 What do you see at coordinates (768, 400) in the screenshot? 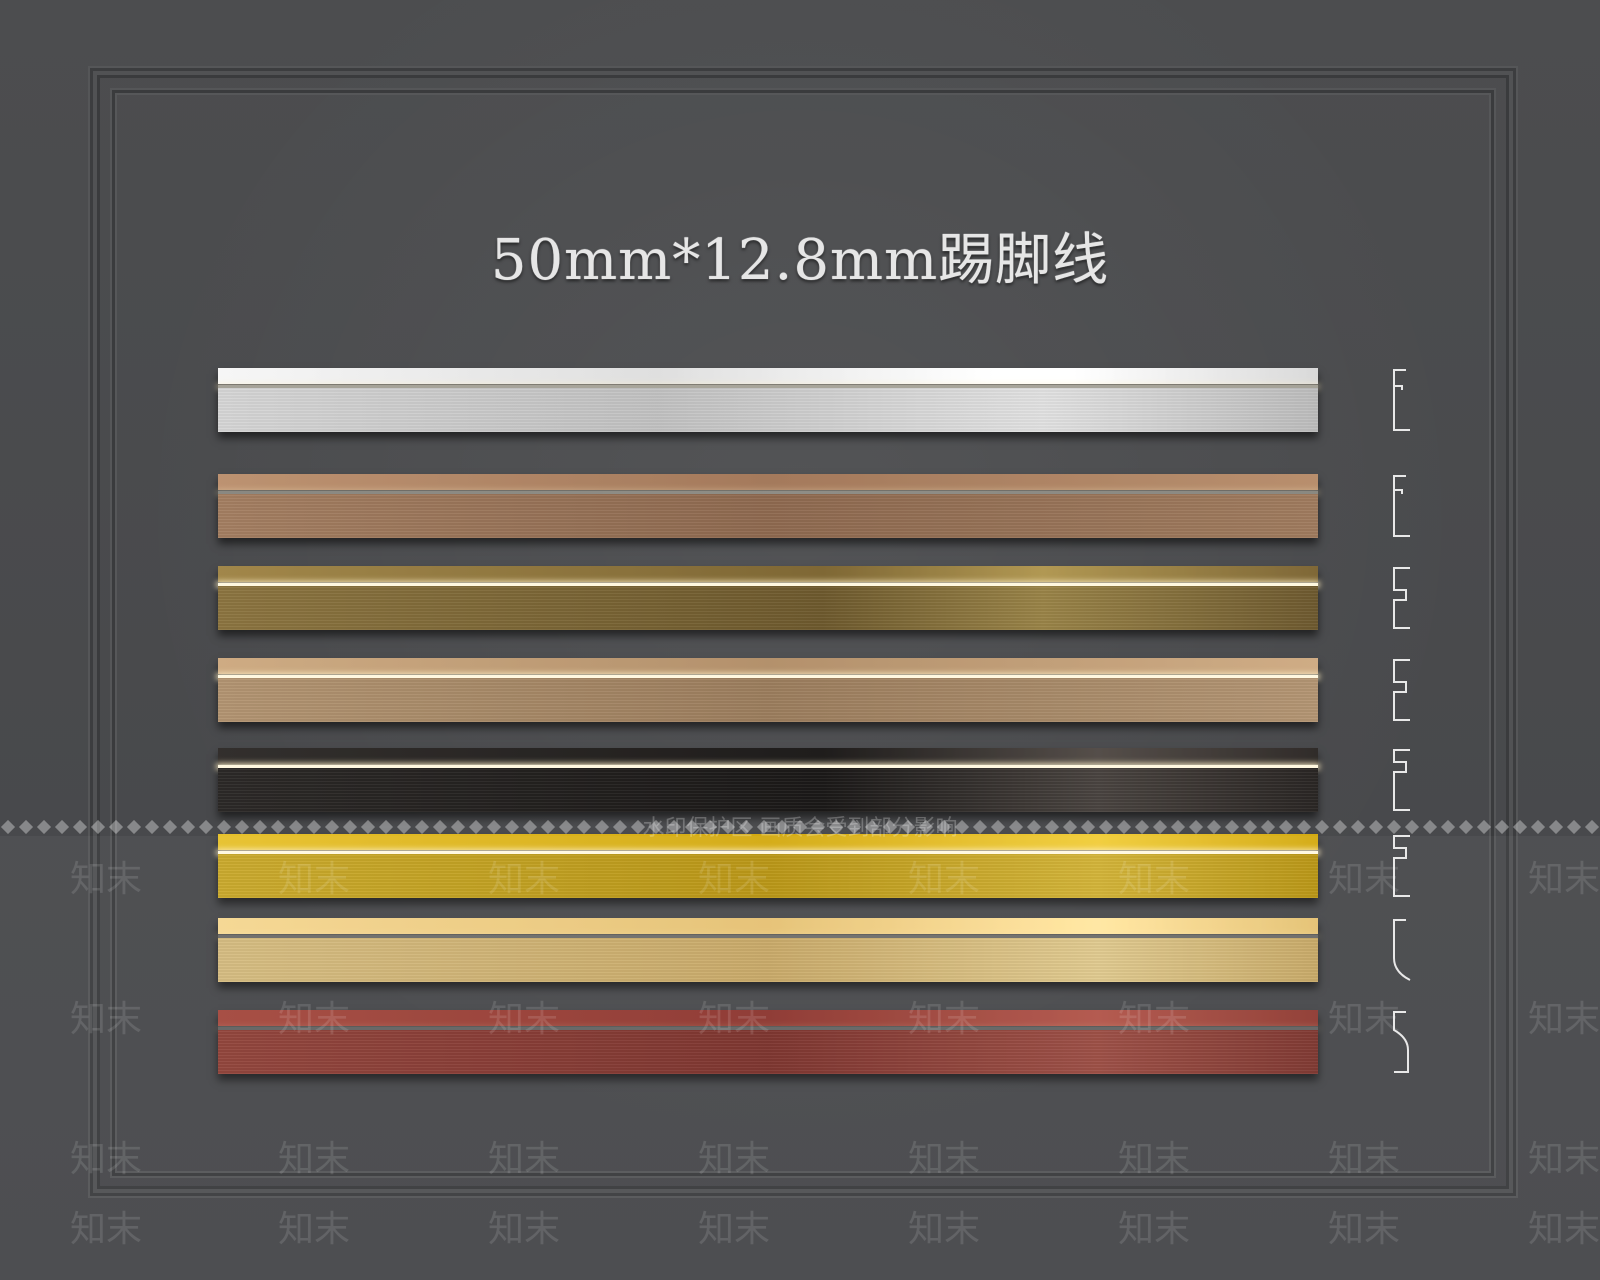
I see `skirting-profile-silver` at bounding box center [768, 400].